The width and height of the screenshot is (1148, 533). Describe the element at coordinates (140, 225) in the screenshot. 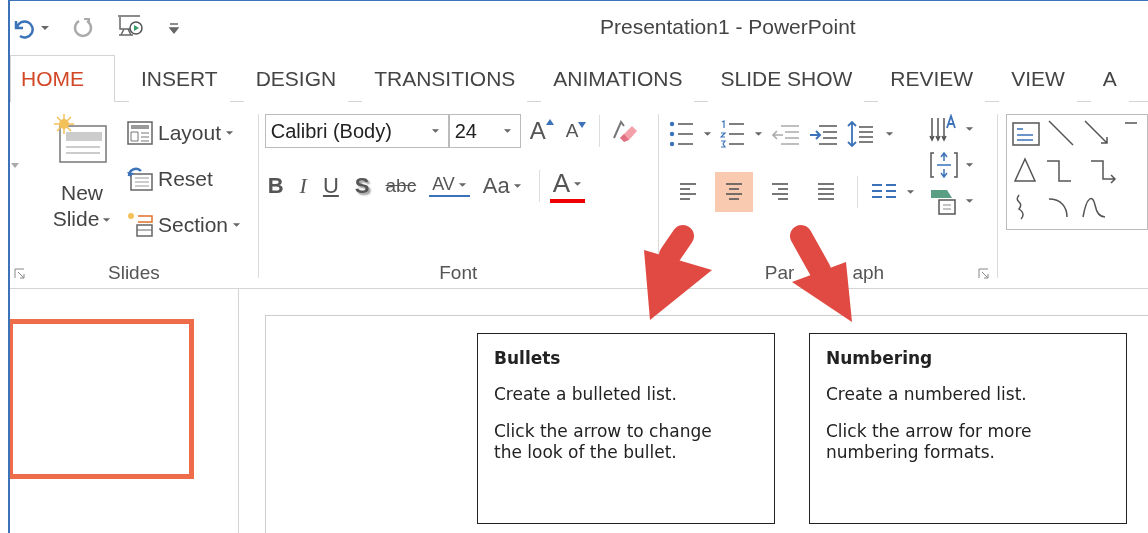

I see `section-icon` at that location.